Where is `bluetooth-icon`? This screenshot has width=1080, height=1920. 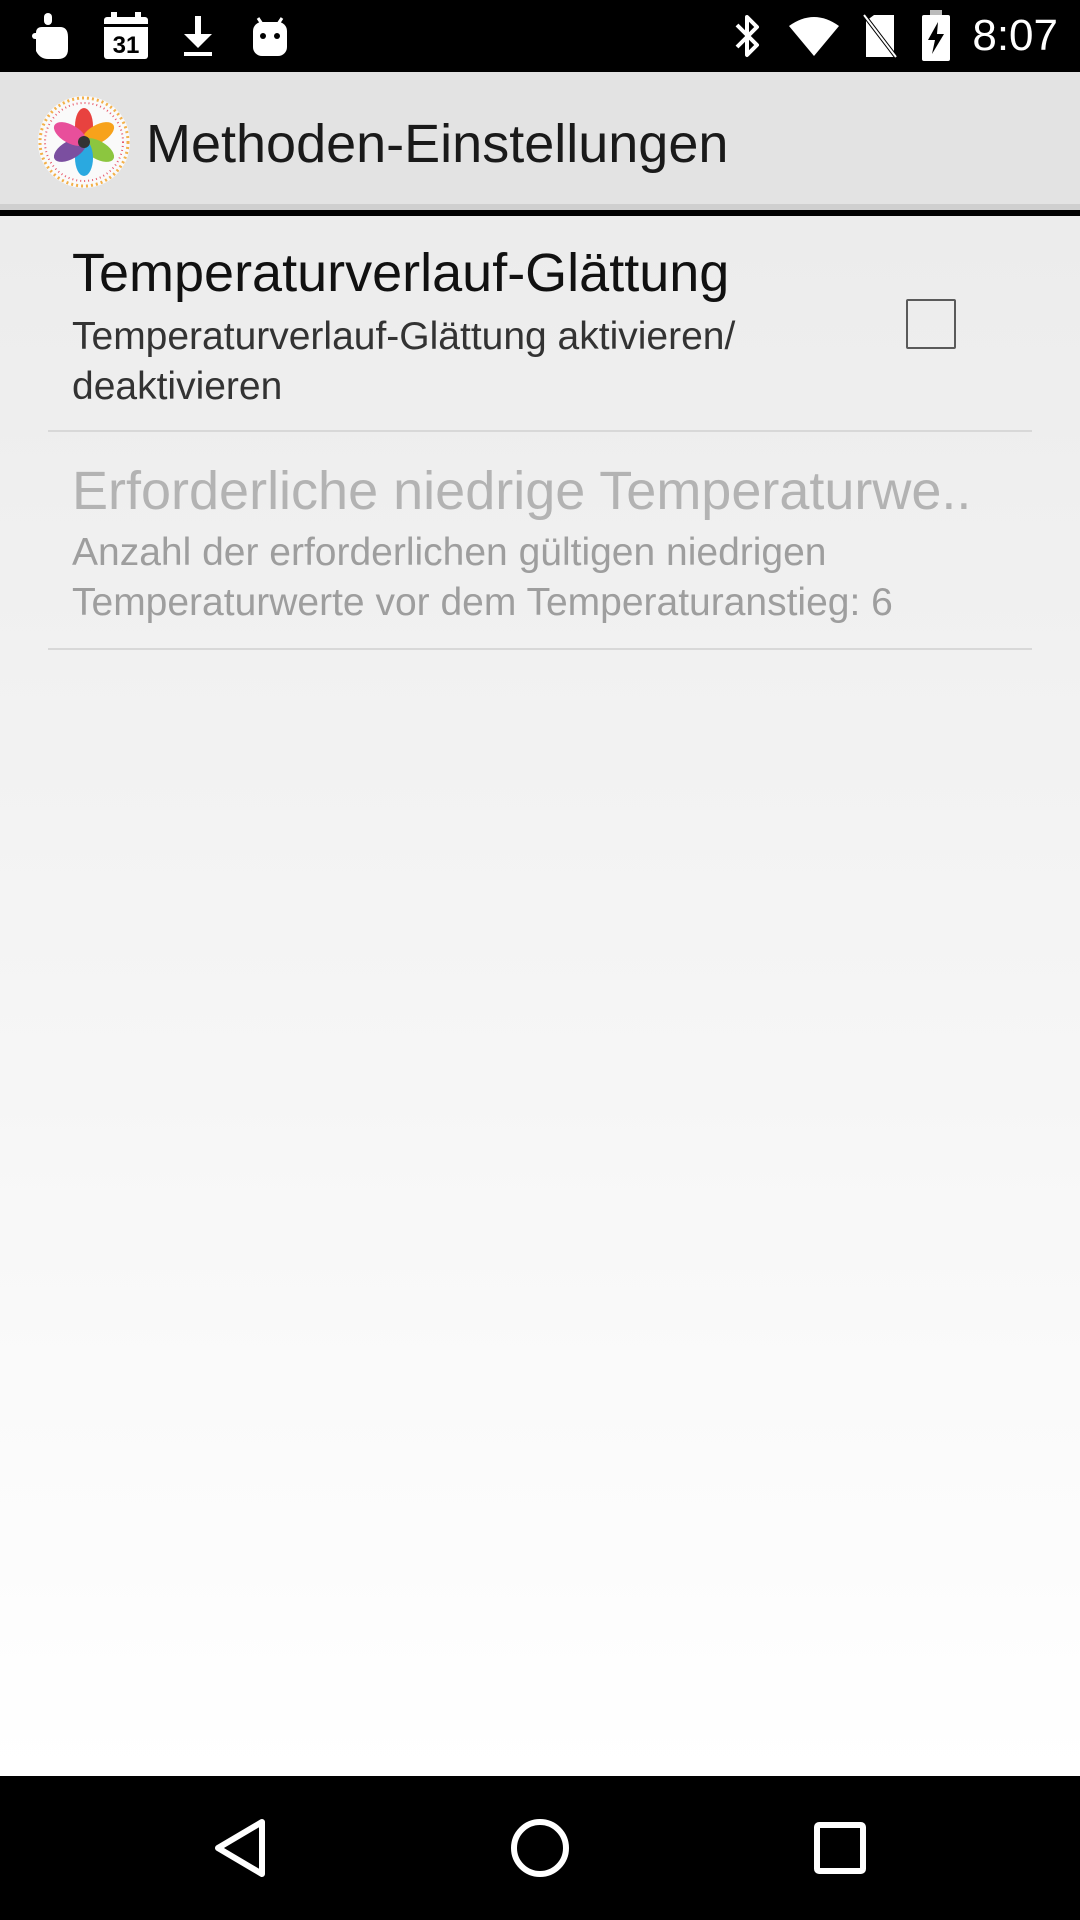
bluetooth-icon is located at coordinates (748, 36).